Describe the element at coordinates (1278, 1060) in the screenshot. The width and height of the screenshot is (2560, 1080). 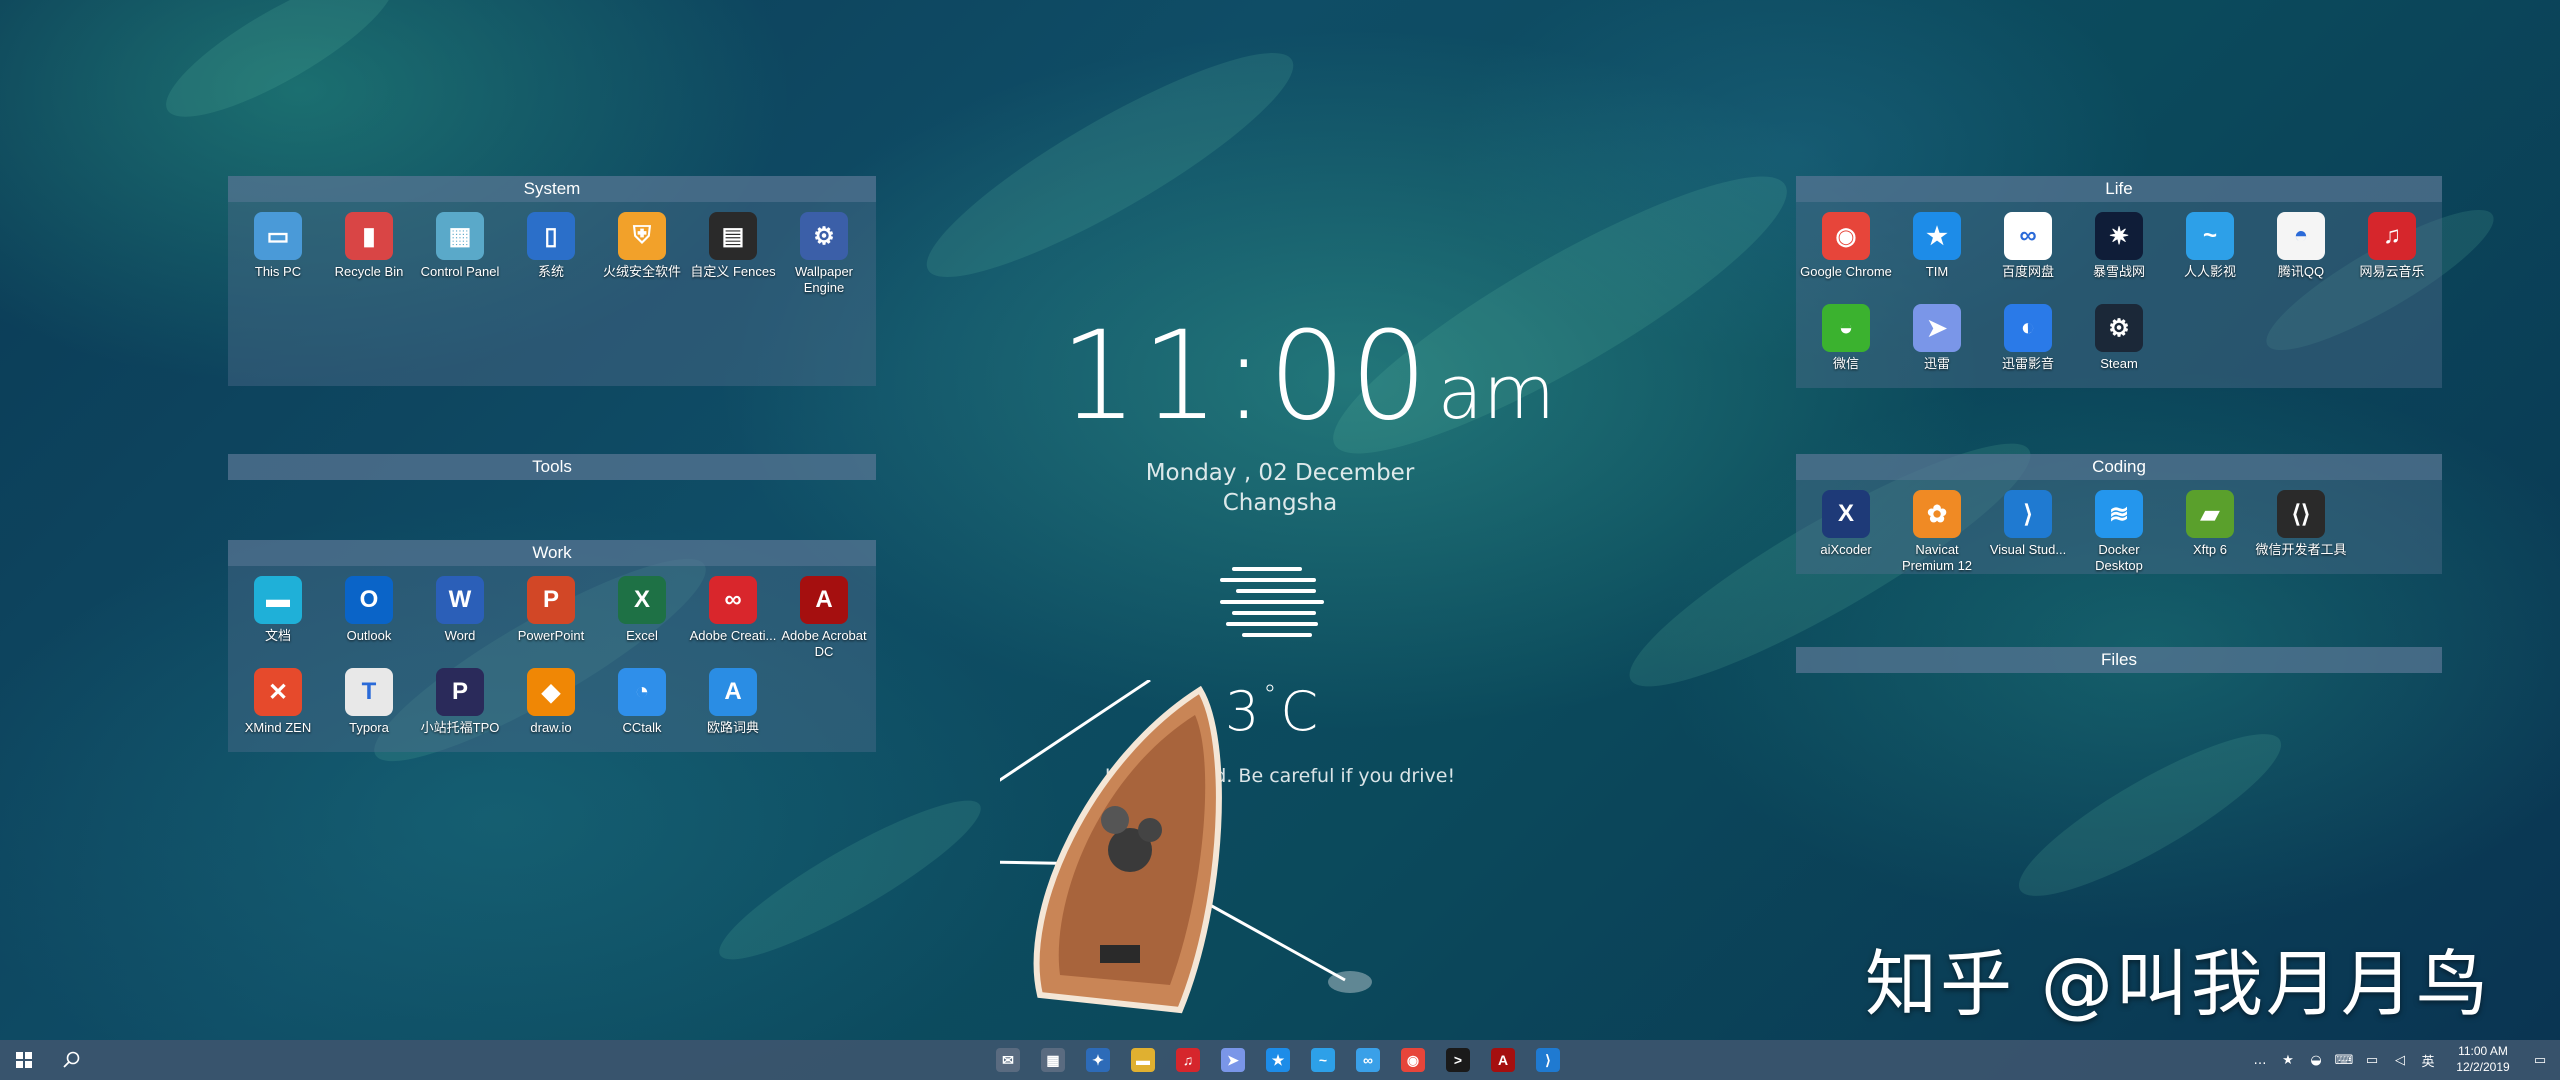
I see `taskbar-app: ★` at that location.